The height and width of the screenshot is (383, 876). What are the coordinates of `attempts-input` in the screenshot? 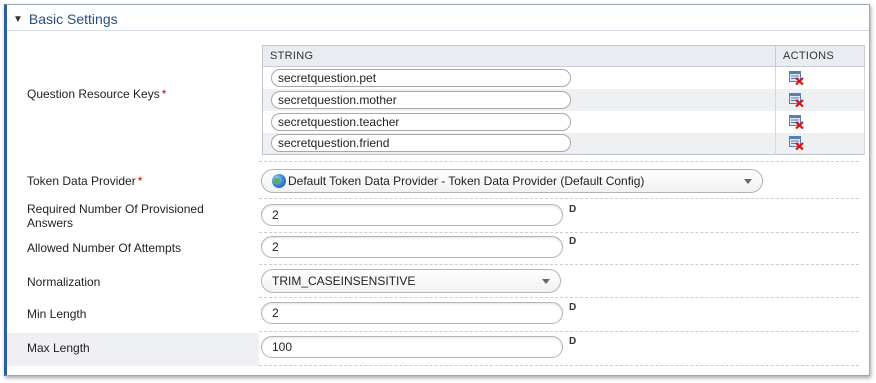 It's located at (412, 247).